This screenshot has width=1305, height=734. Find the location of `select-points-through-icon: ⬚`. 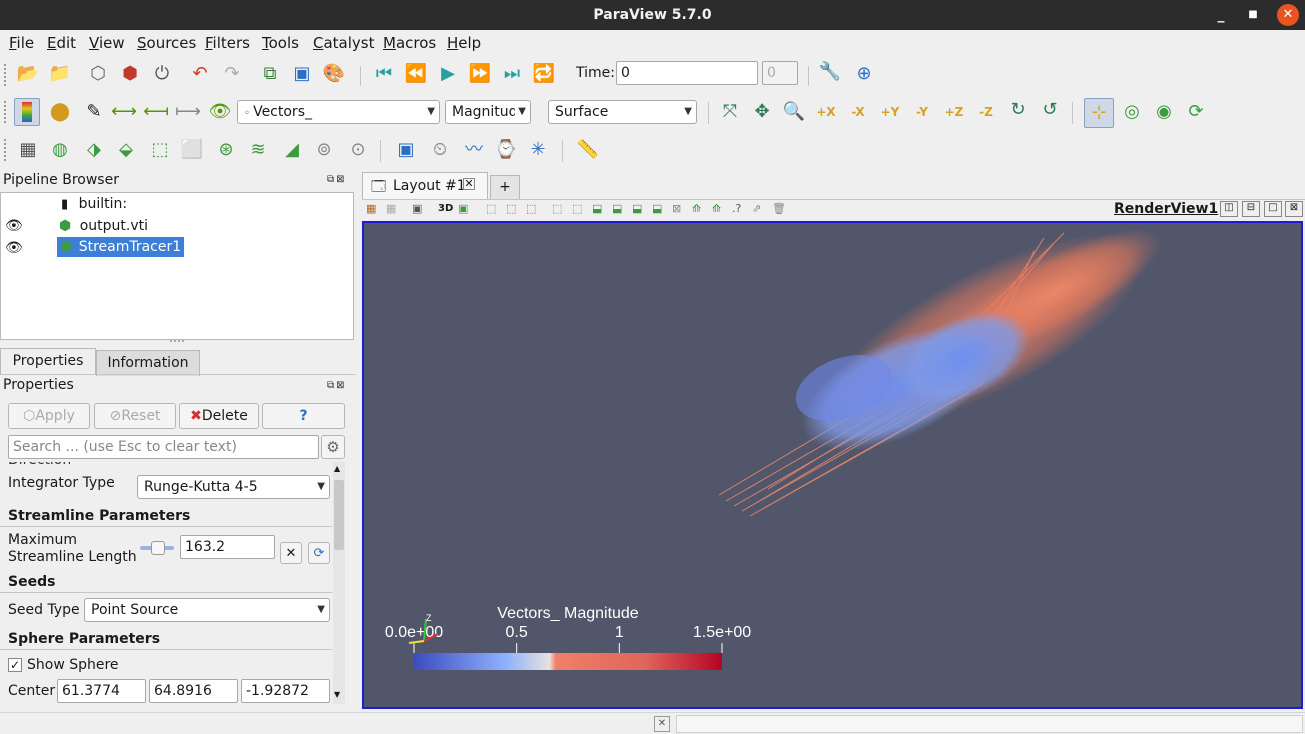

select-points-through-icon: ⬚ is located at coordinates (557, 208).